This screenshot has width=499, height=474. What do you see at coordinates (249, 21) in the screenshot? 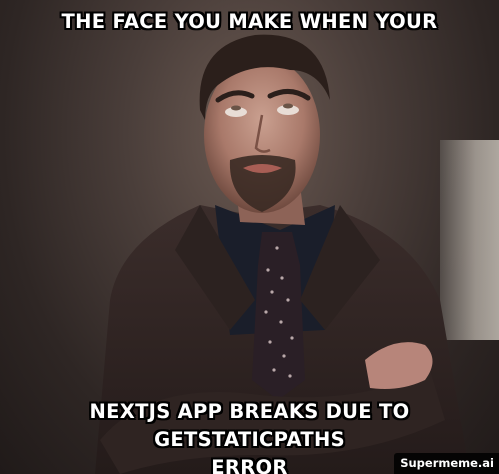
I see `top-caption: THE FACE YOU MAKE WHEN YOUR` at bounding box center [249, 21].